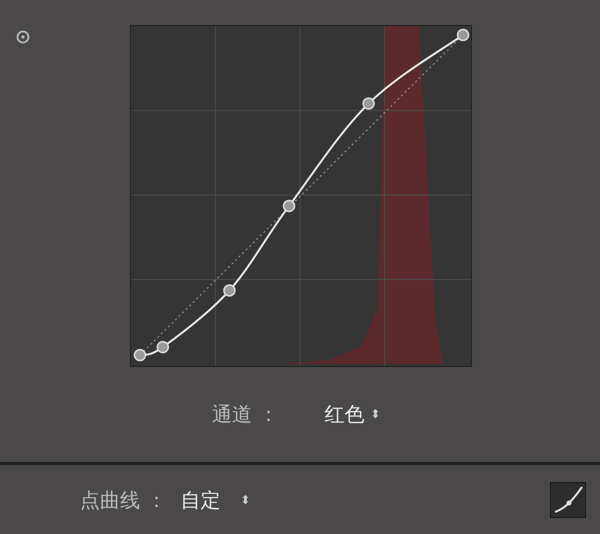 The image size is (600, 534). What do you see at coordinates (352, 414) in the screenshot?
I see `channel-select: 红色 ⬍` at bounding box center [352, 414].